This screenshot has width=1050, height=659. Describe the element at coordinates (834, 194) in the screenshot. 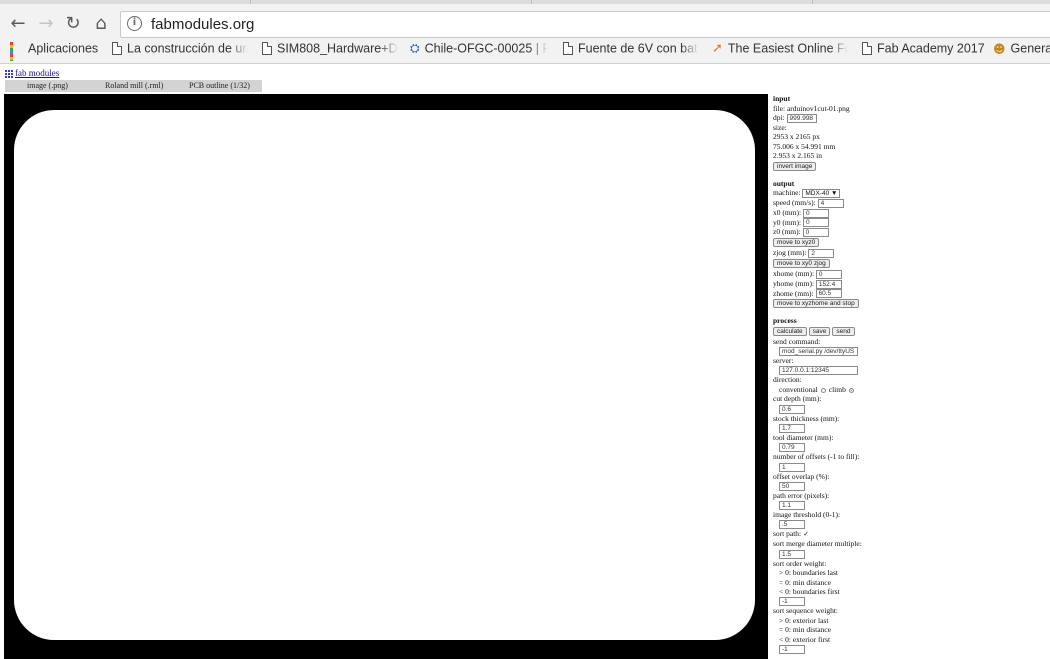

I see `dropdown-arrow-icon: ▼` at that location.